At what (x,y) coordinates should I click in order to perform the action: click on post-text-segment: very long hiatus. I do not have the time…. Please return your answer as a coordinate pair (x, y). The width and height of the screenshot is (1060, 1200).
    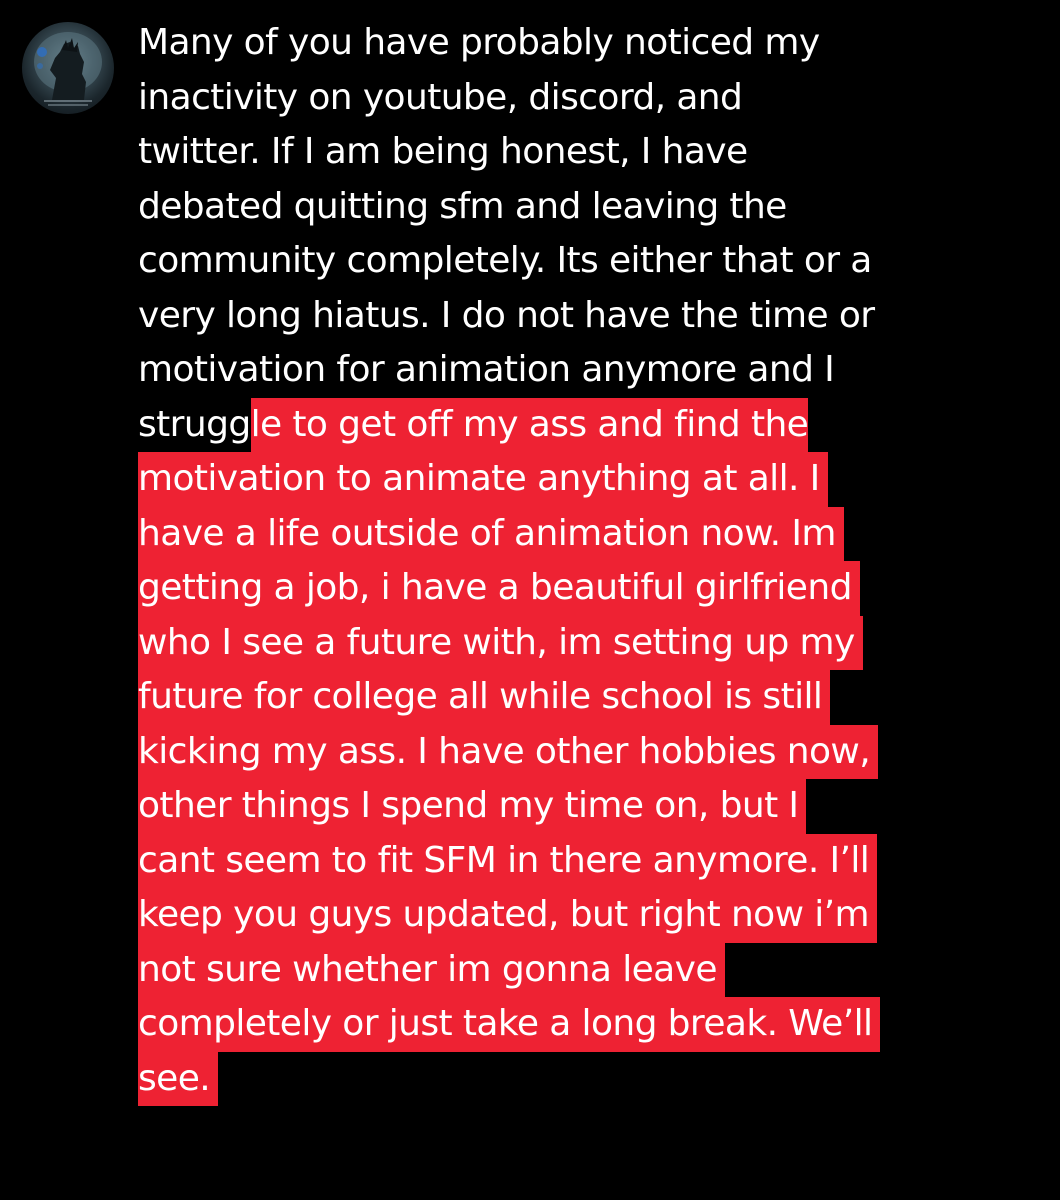
    Looking at the image, I should click on (506, 315).